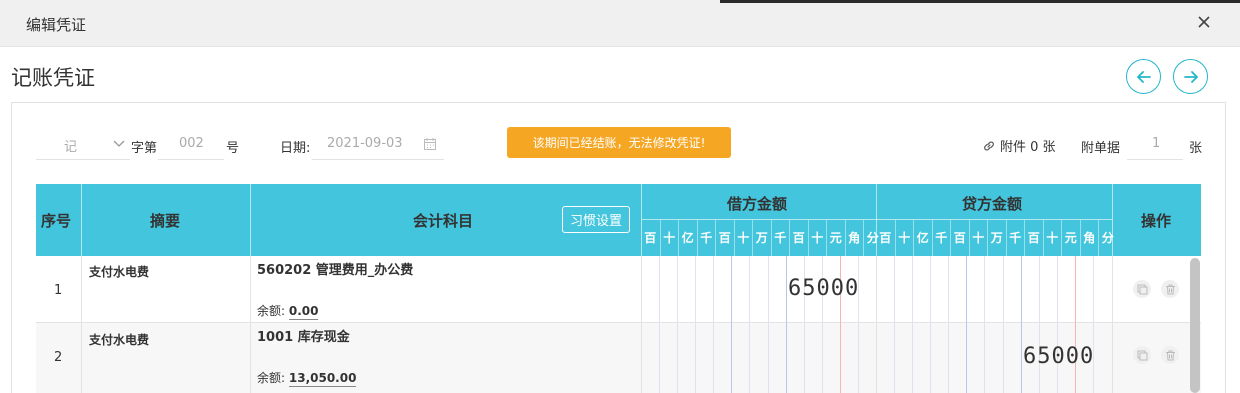  Describe the element at coordinates (71, 147) in the screenshot. I see `voucher-word-value: 记` at that location.